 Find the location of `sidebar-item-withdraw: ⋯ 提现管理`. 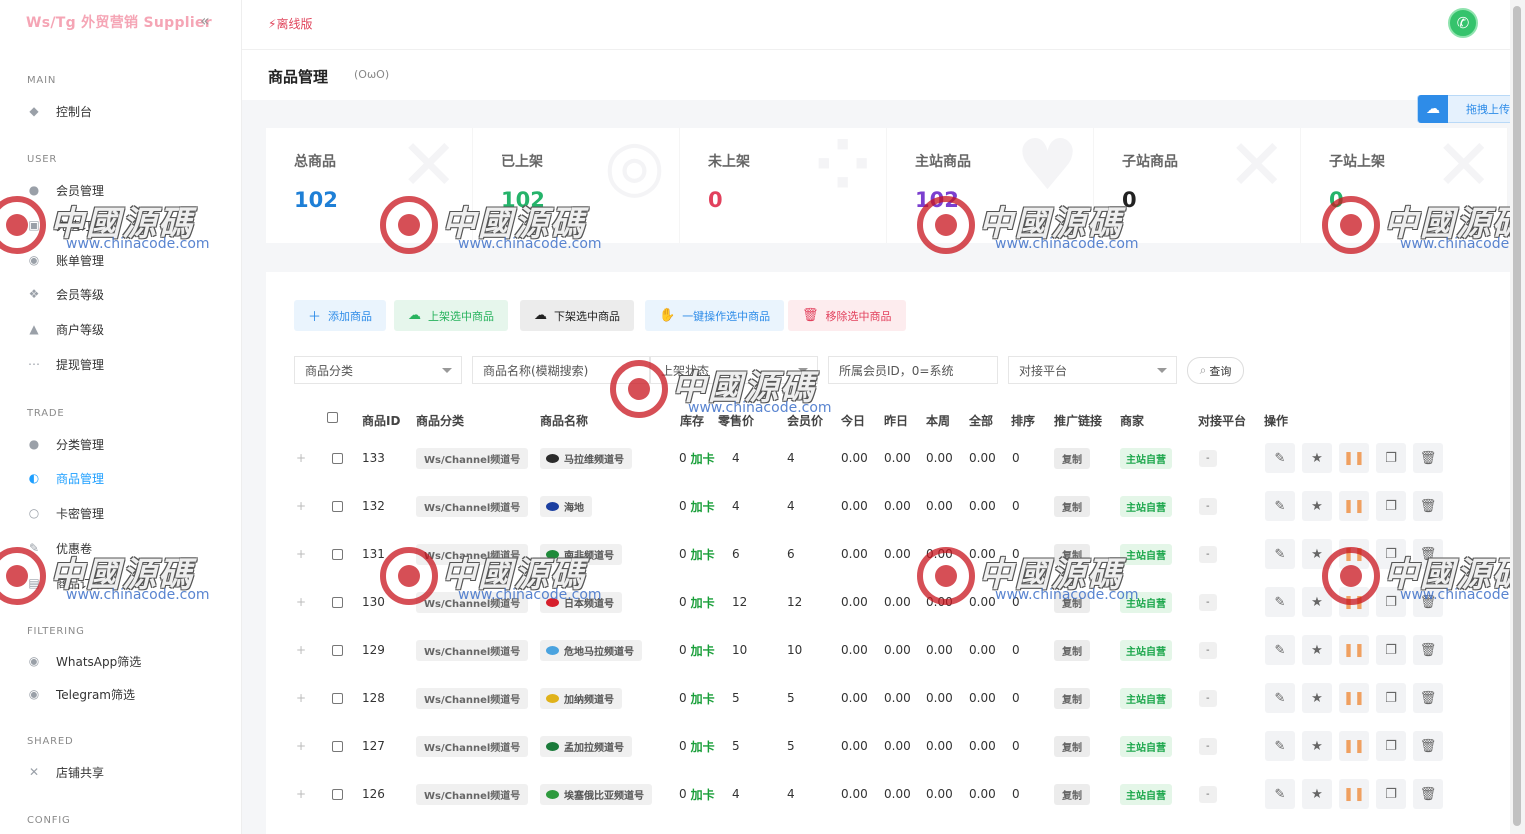

sidebar-item-withdraw: ⋯ 提现管理 is located at coordinates (65, 364).